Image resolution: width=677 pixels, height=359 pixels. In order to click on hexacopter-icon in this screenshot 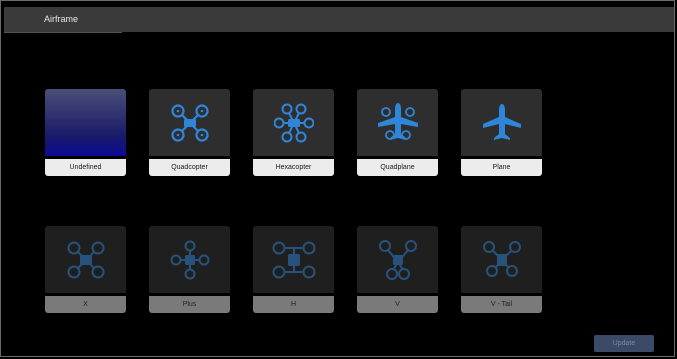, I will do `click(293, 122)`.